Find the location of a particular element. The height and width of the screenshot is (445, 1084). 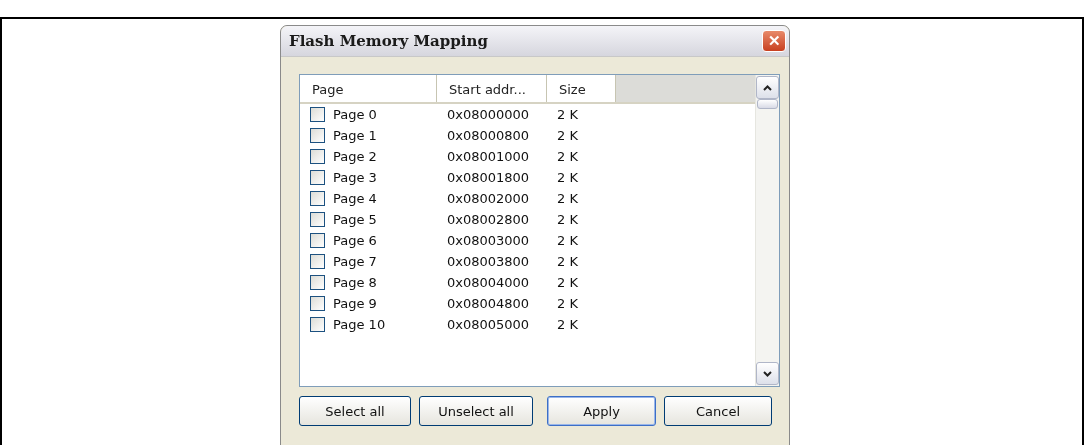

table-cell-text: 0x08001800 is located at coordinates (488, 177).